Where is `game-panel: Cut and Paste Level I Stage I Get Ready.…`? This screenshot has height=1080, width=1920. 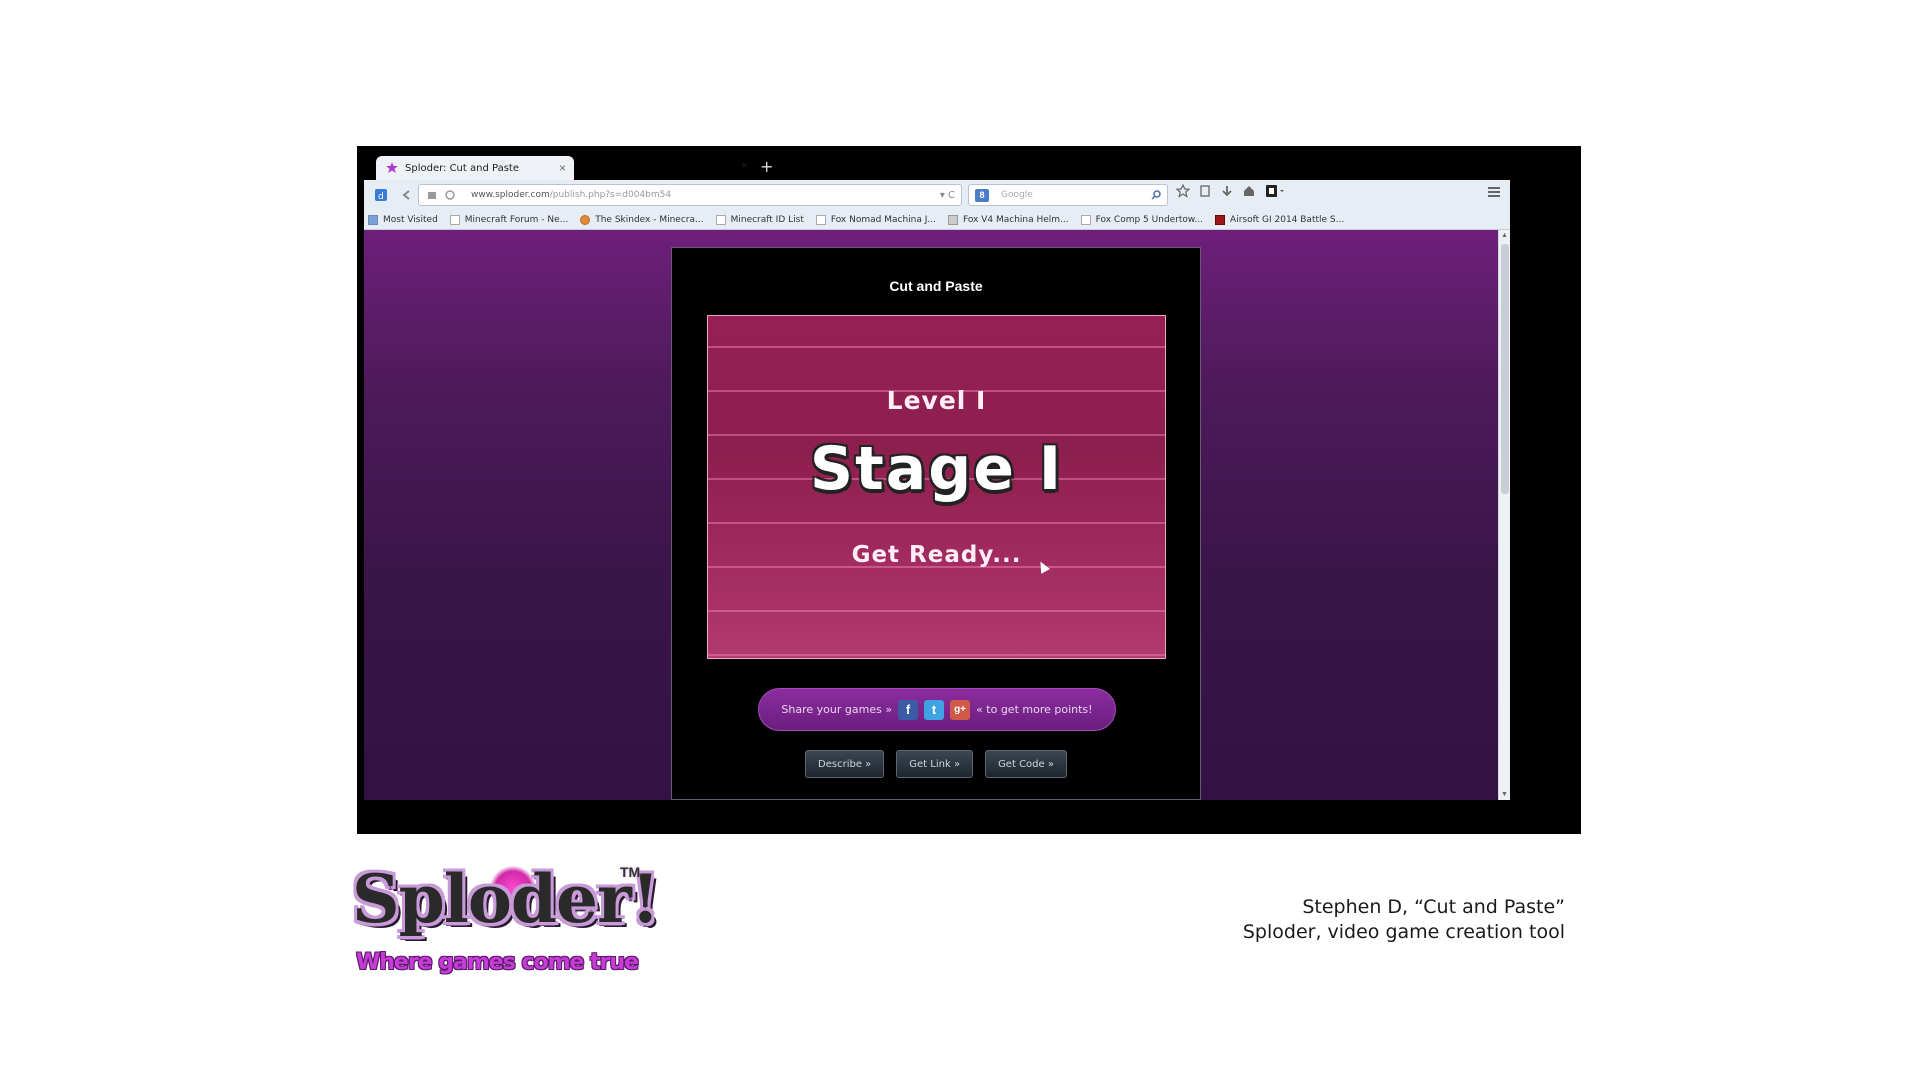
game-panel: Cut and Paste Level I Stage I Get Ready.… is located at coordinates (936, 523).